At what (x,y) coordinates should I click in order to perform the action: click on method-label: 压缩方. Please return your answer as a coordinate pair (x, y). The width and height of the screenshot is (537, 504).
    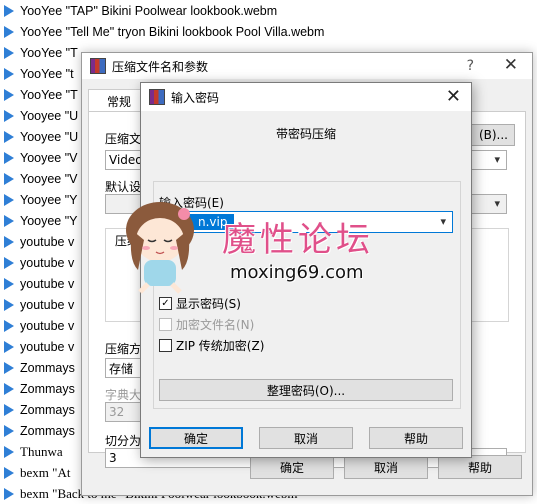
    Looking at the image, I should click on (123, 349).